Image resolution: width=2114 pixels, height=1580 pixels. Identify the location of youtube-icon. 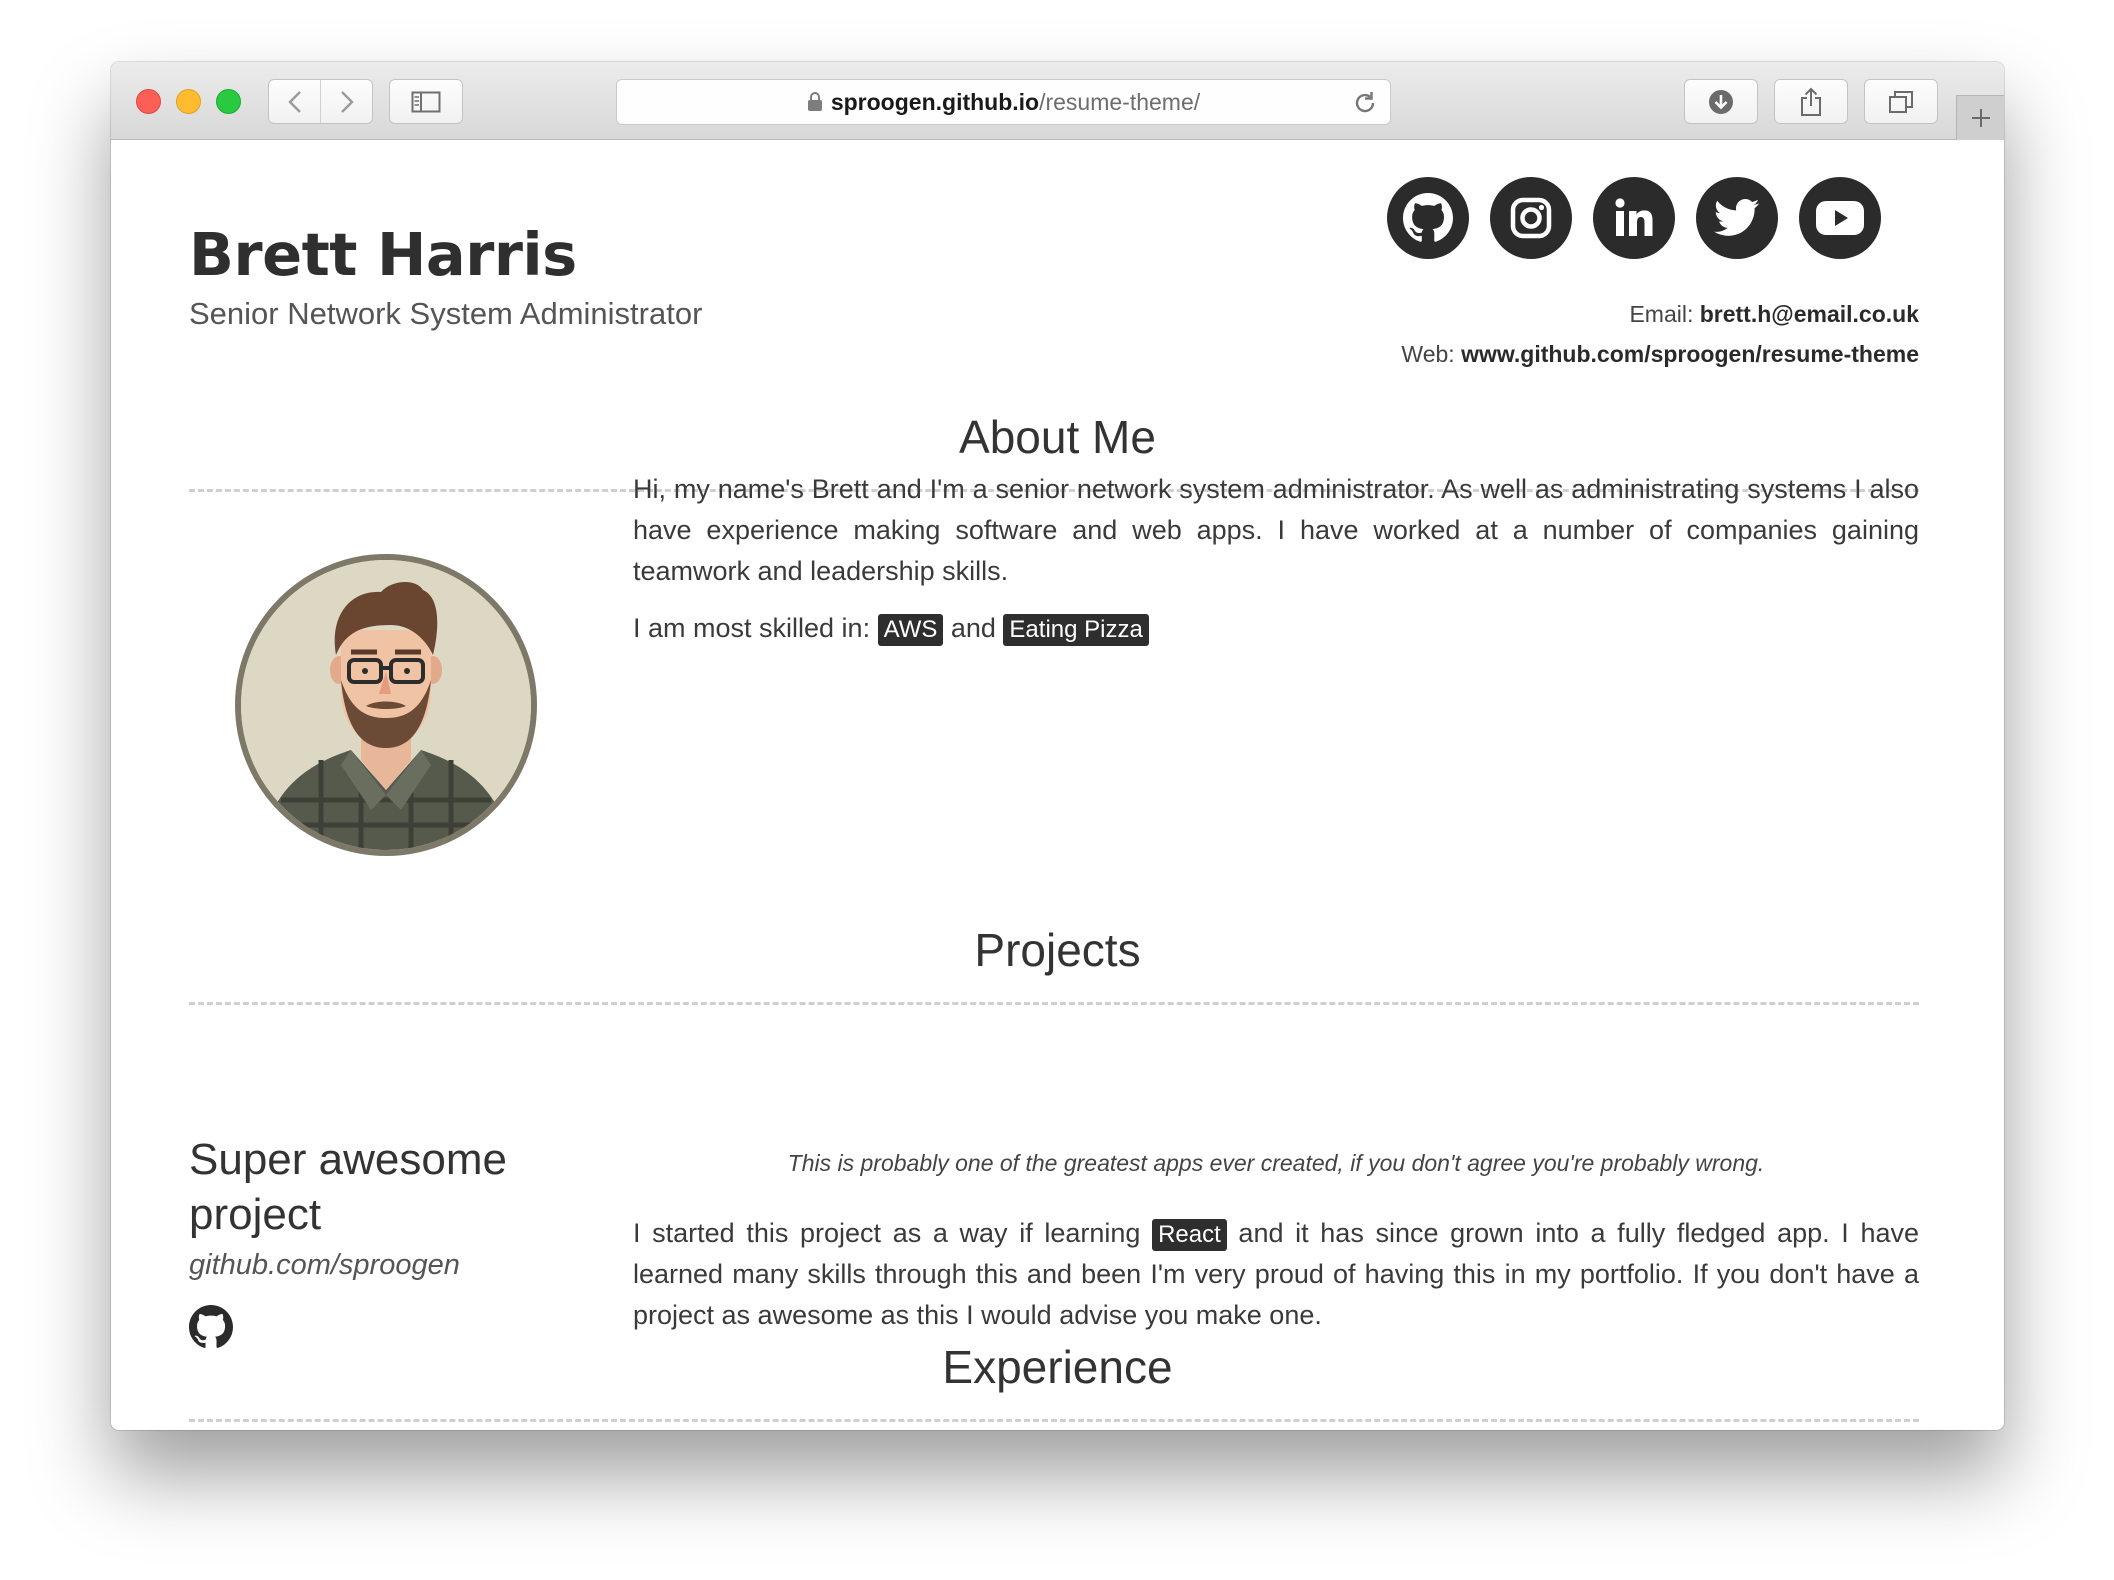
(1840, 218).